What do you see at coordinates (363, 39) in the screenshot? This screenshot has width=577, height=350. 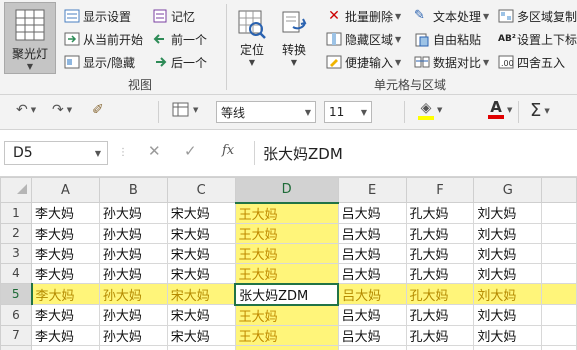 I see `hide-area-button: 隐藏区域 ▼` at bounding box center [363, 39].